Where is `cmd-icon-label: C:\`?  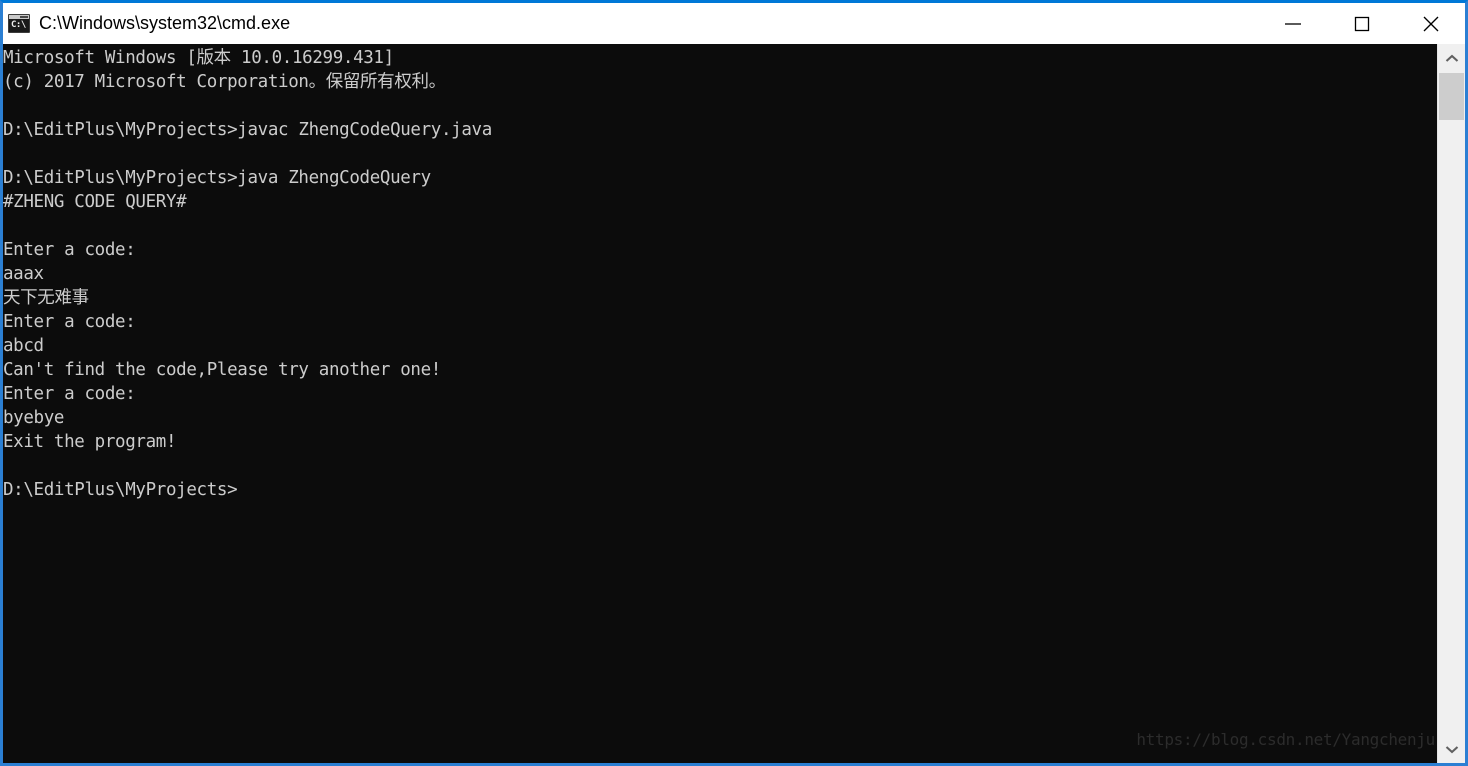 cmd-icon-label: C:\ is located at coordinates (18, 25).